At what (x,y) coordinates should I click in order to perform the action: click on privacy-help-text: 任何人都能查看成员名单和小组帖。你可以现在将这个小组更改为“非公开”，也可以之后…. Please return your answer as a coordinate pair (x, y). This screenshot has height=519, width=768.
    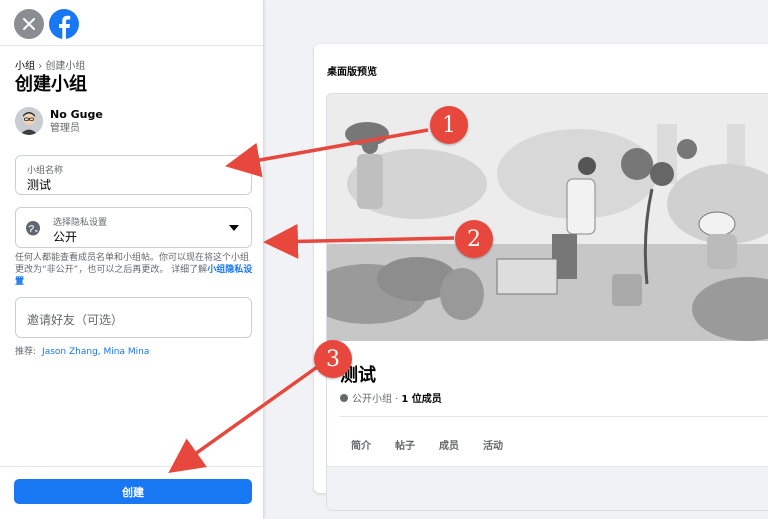
    Looking at the image, I should click on (135, 270).